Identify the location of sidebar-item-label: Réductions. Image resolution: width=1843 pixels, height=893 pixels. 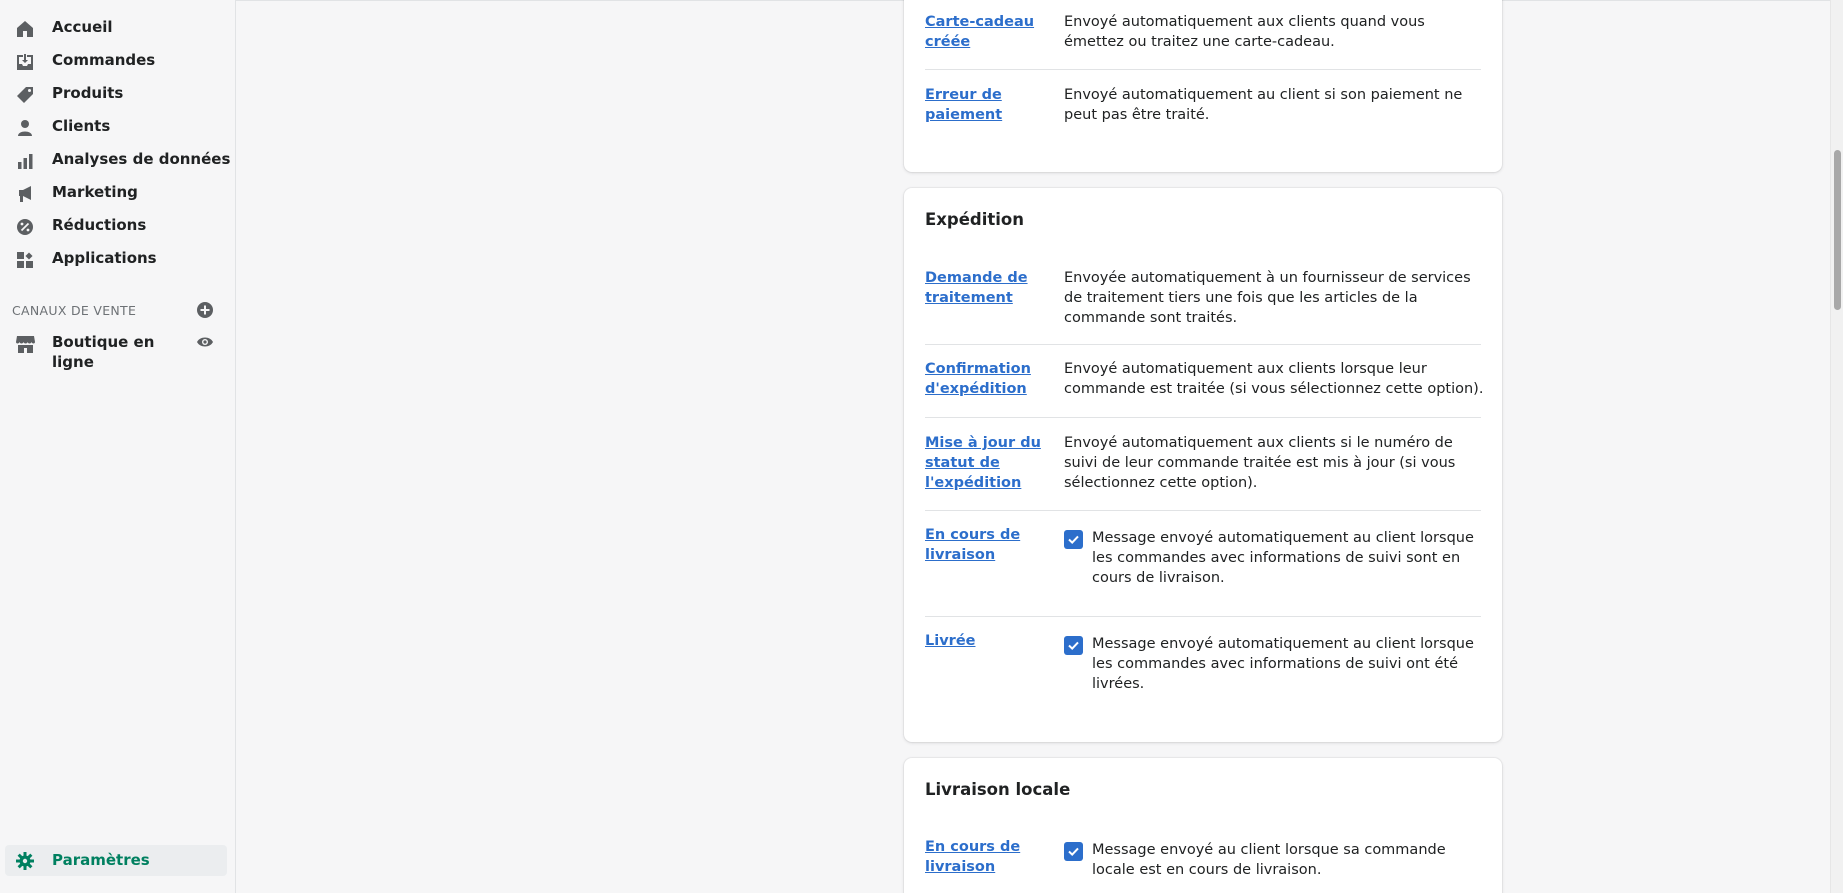
(99, 225).